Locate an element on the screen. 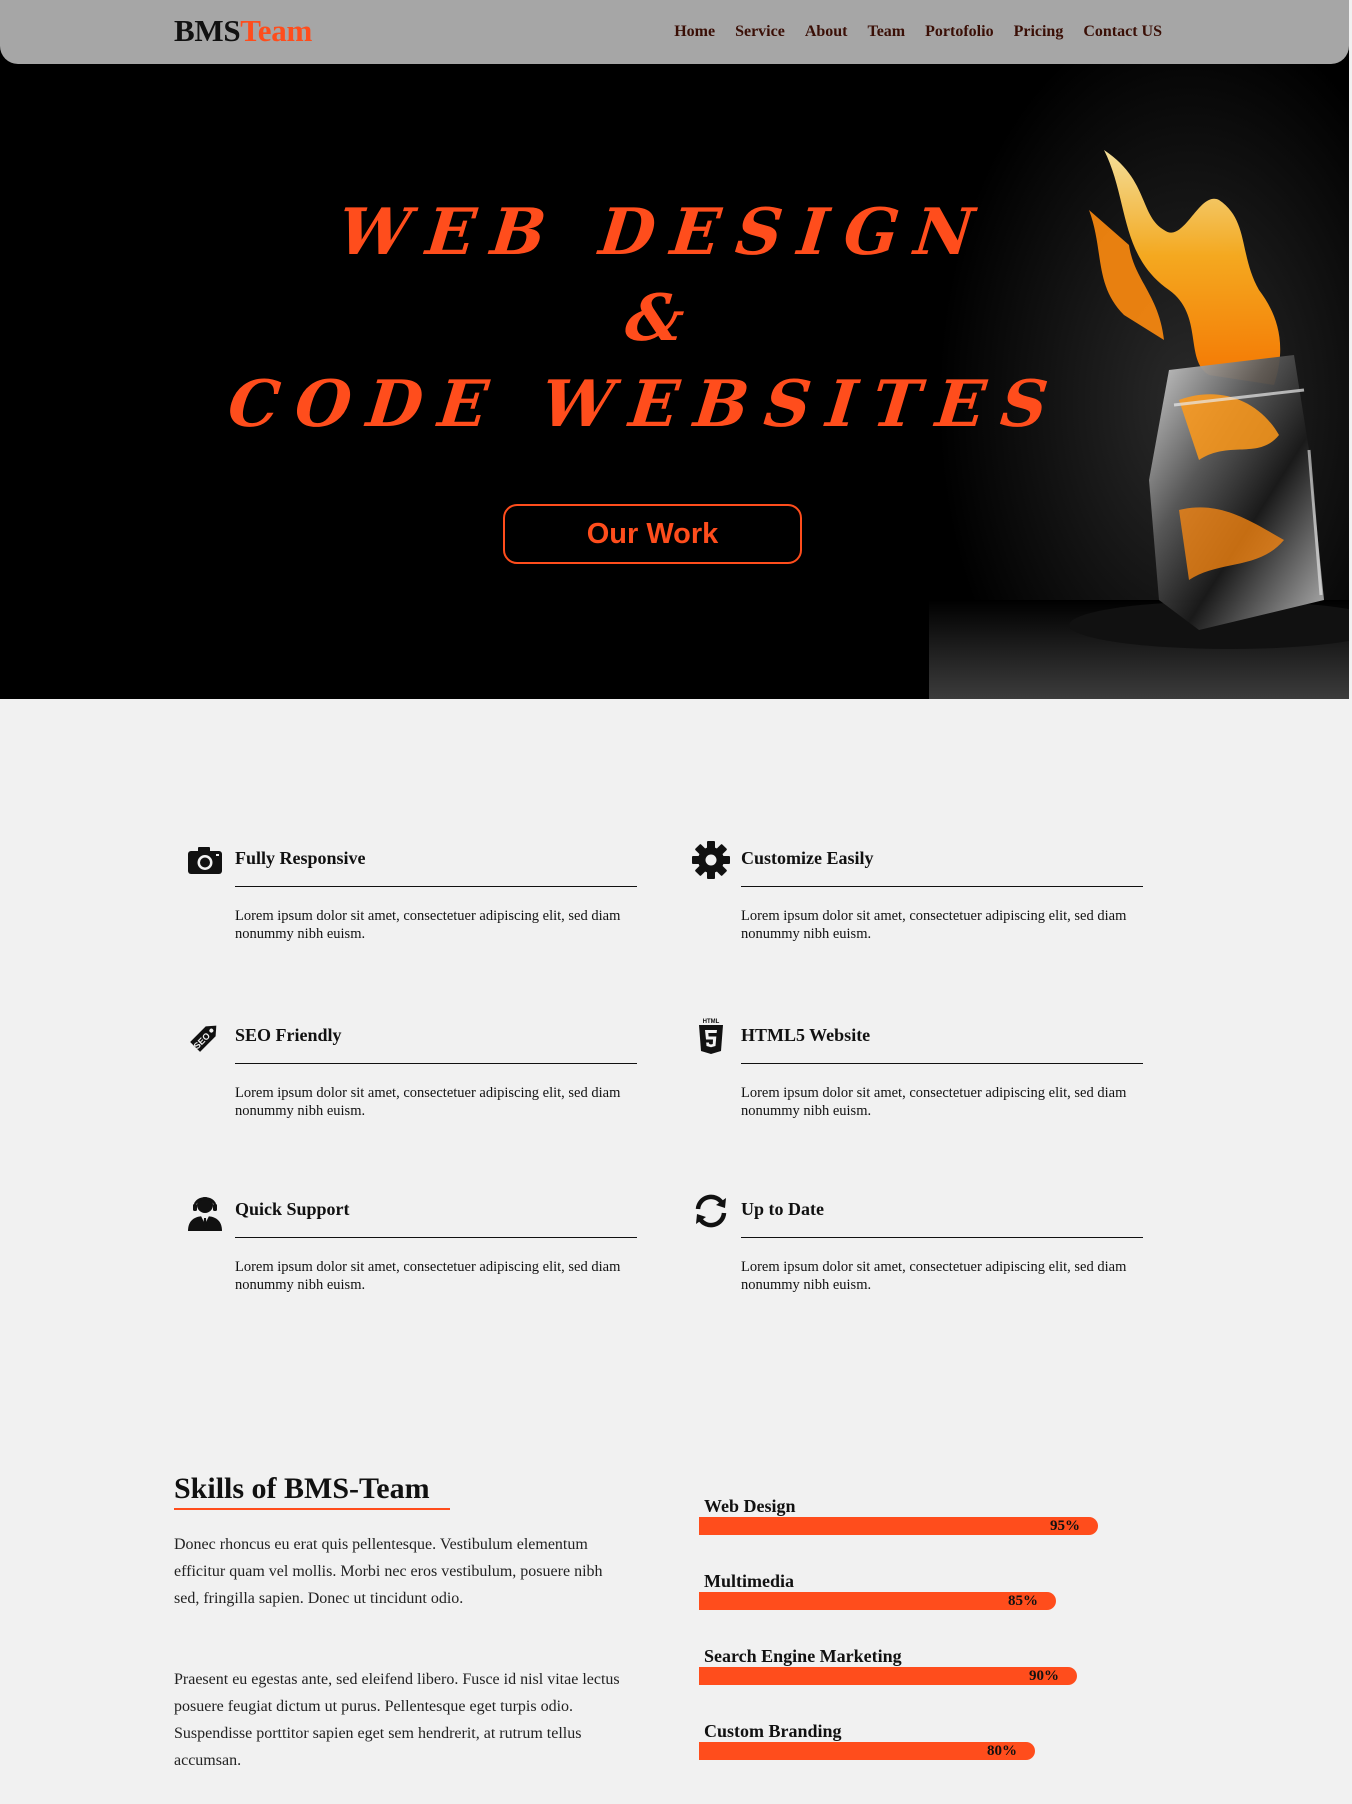 The width and height of the screenshot is (1352, 1804). brand-part1: BMS is located at coordinates (207, 30).